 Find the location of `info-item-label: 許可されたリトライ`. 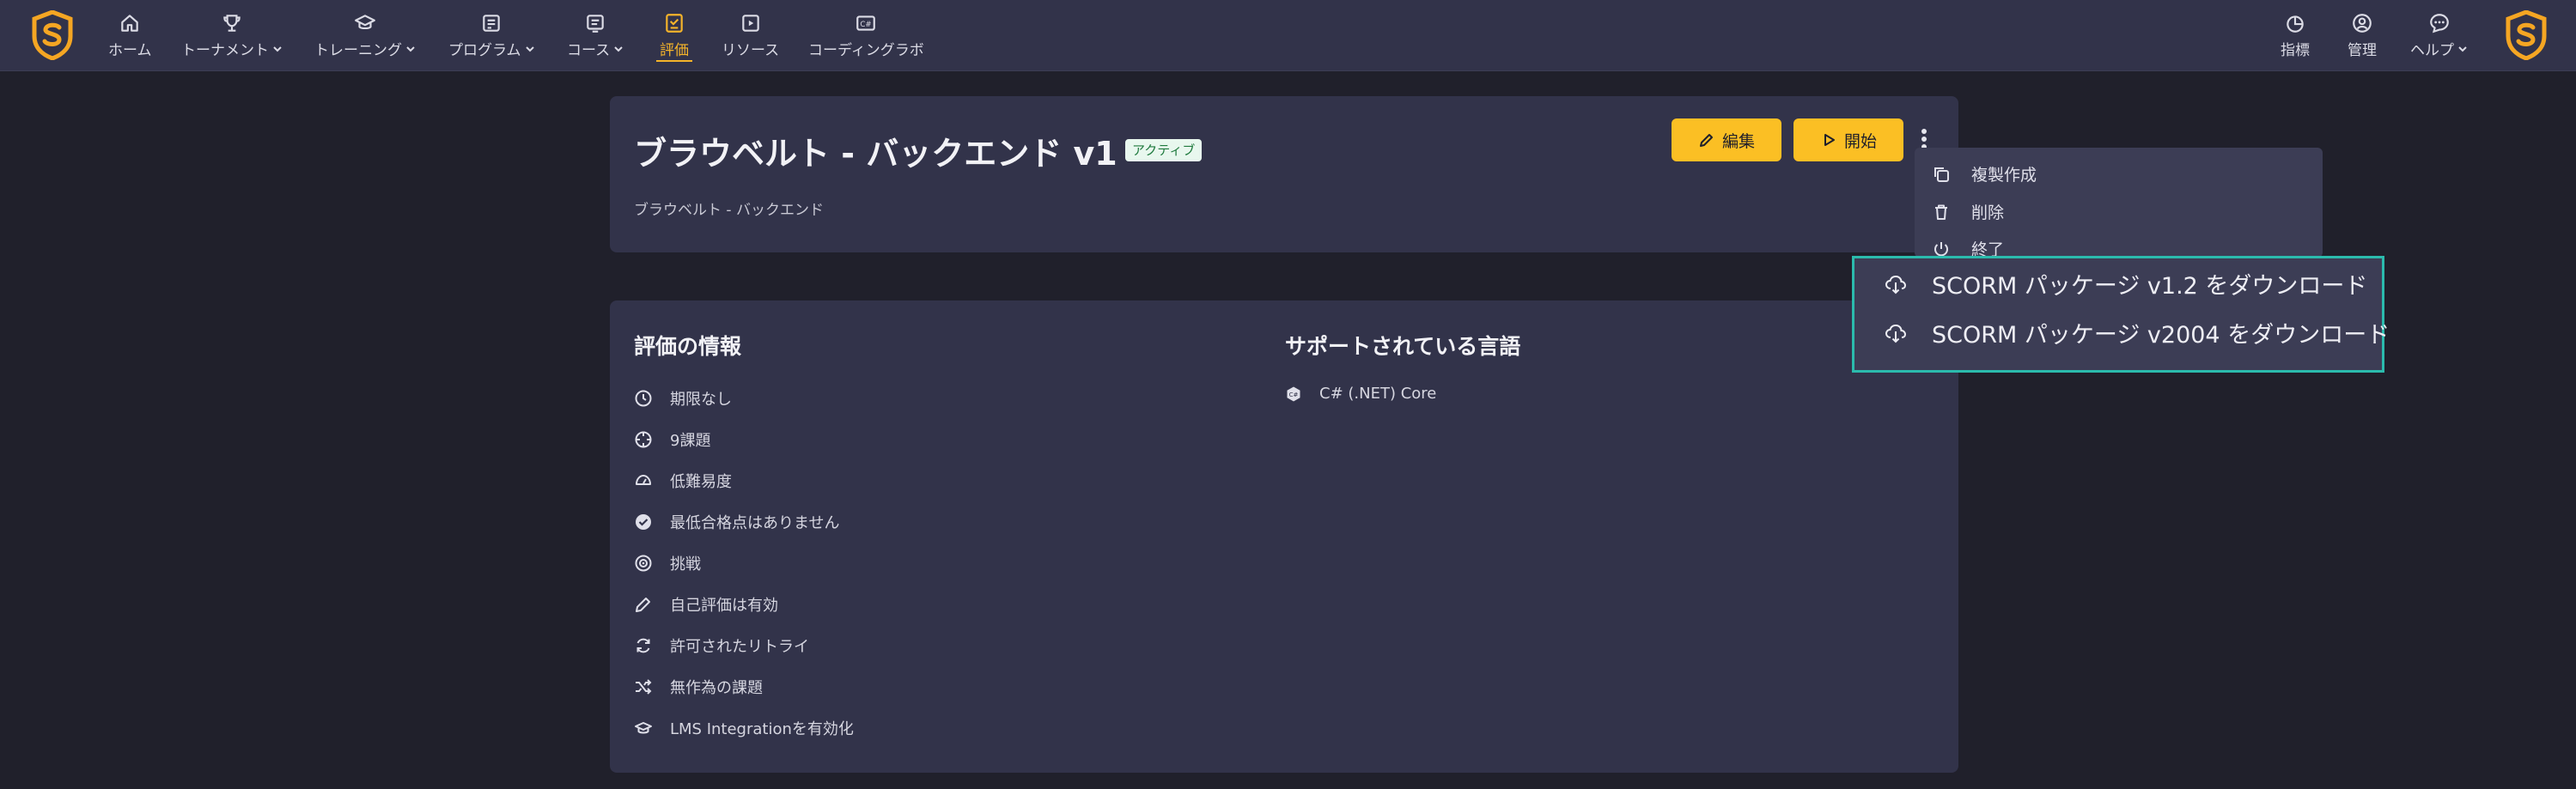

info-item-label: 許可されたリトライ is located at coordinates (739, 647).